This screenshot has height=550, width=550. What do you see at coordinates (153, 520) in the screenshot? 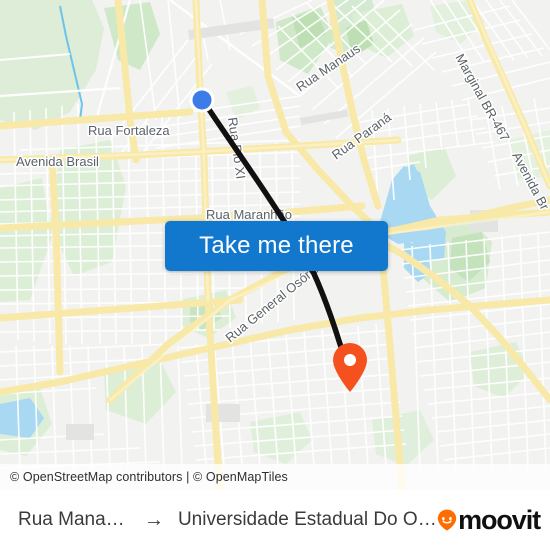
I see `arrow-right-icon: →` at bounding box center [153, 520].